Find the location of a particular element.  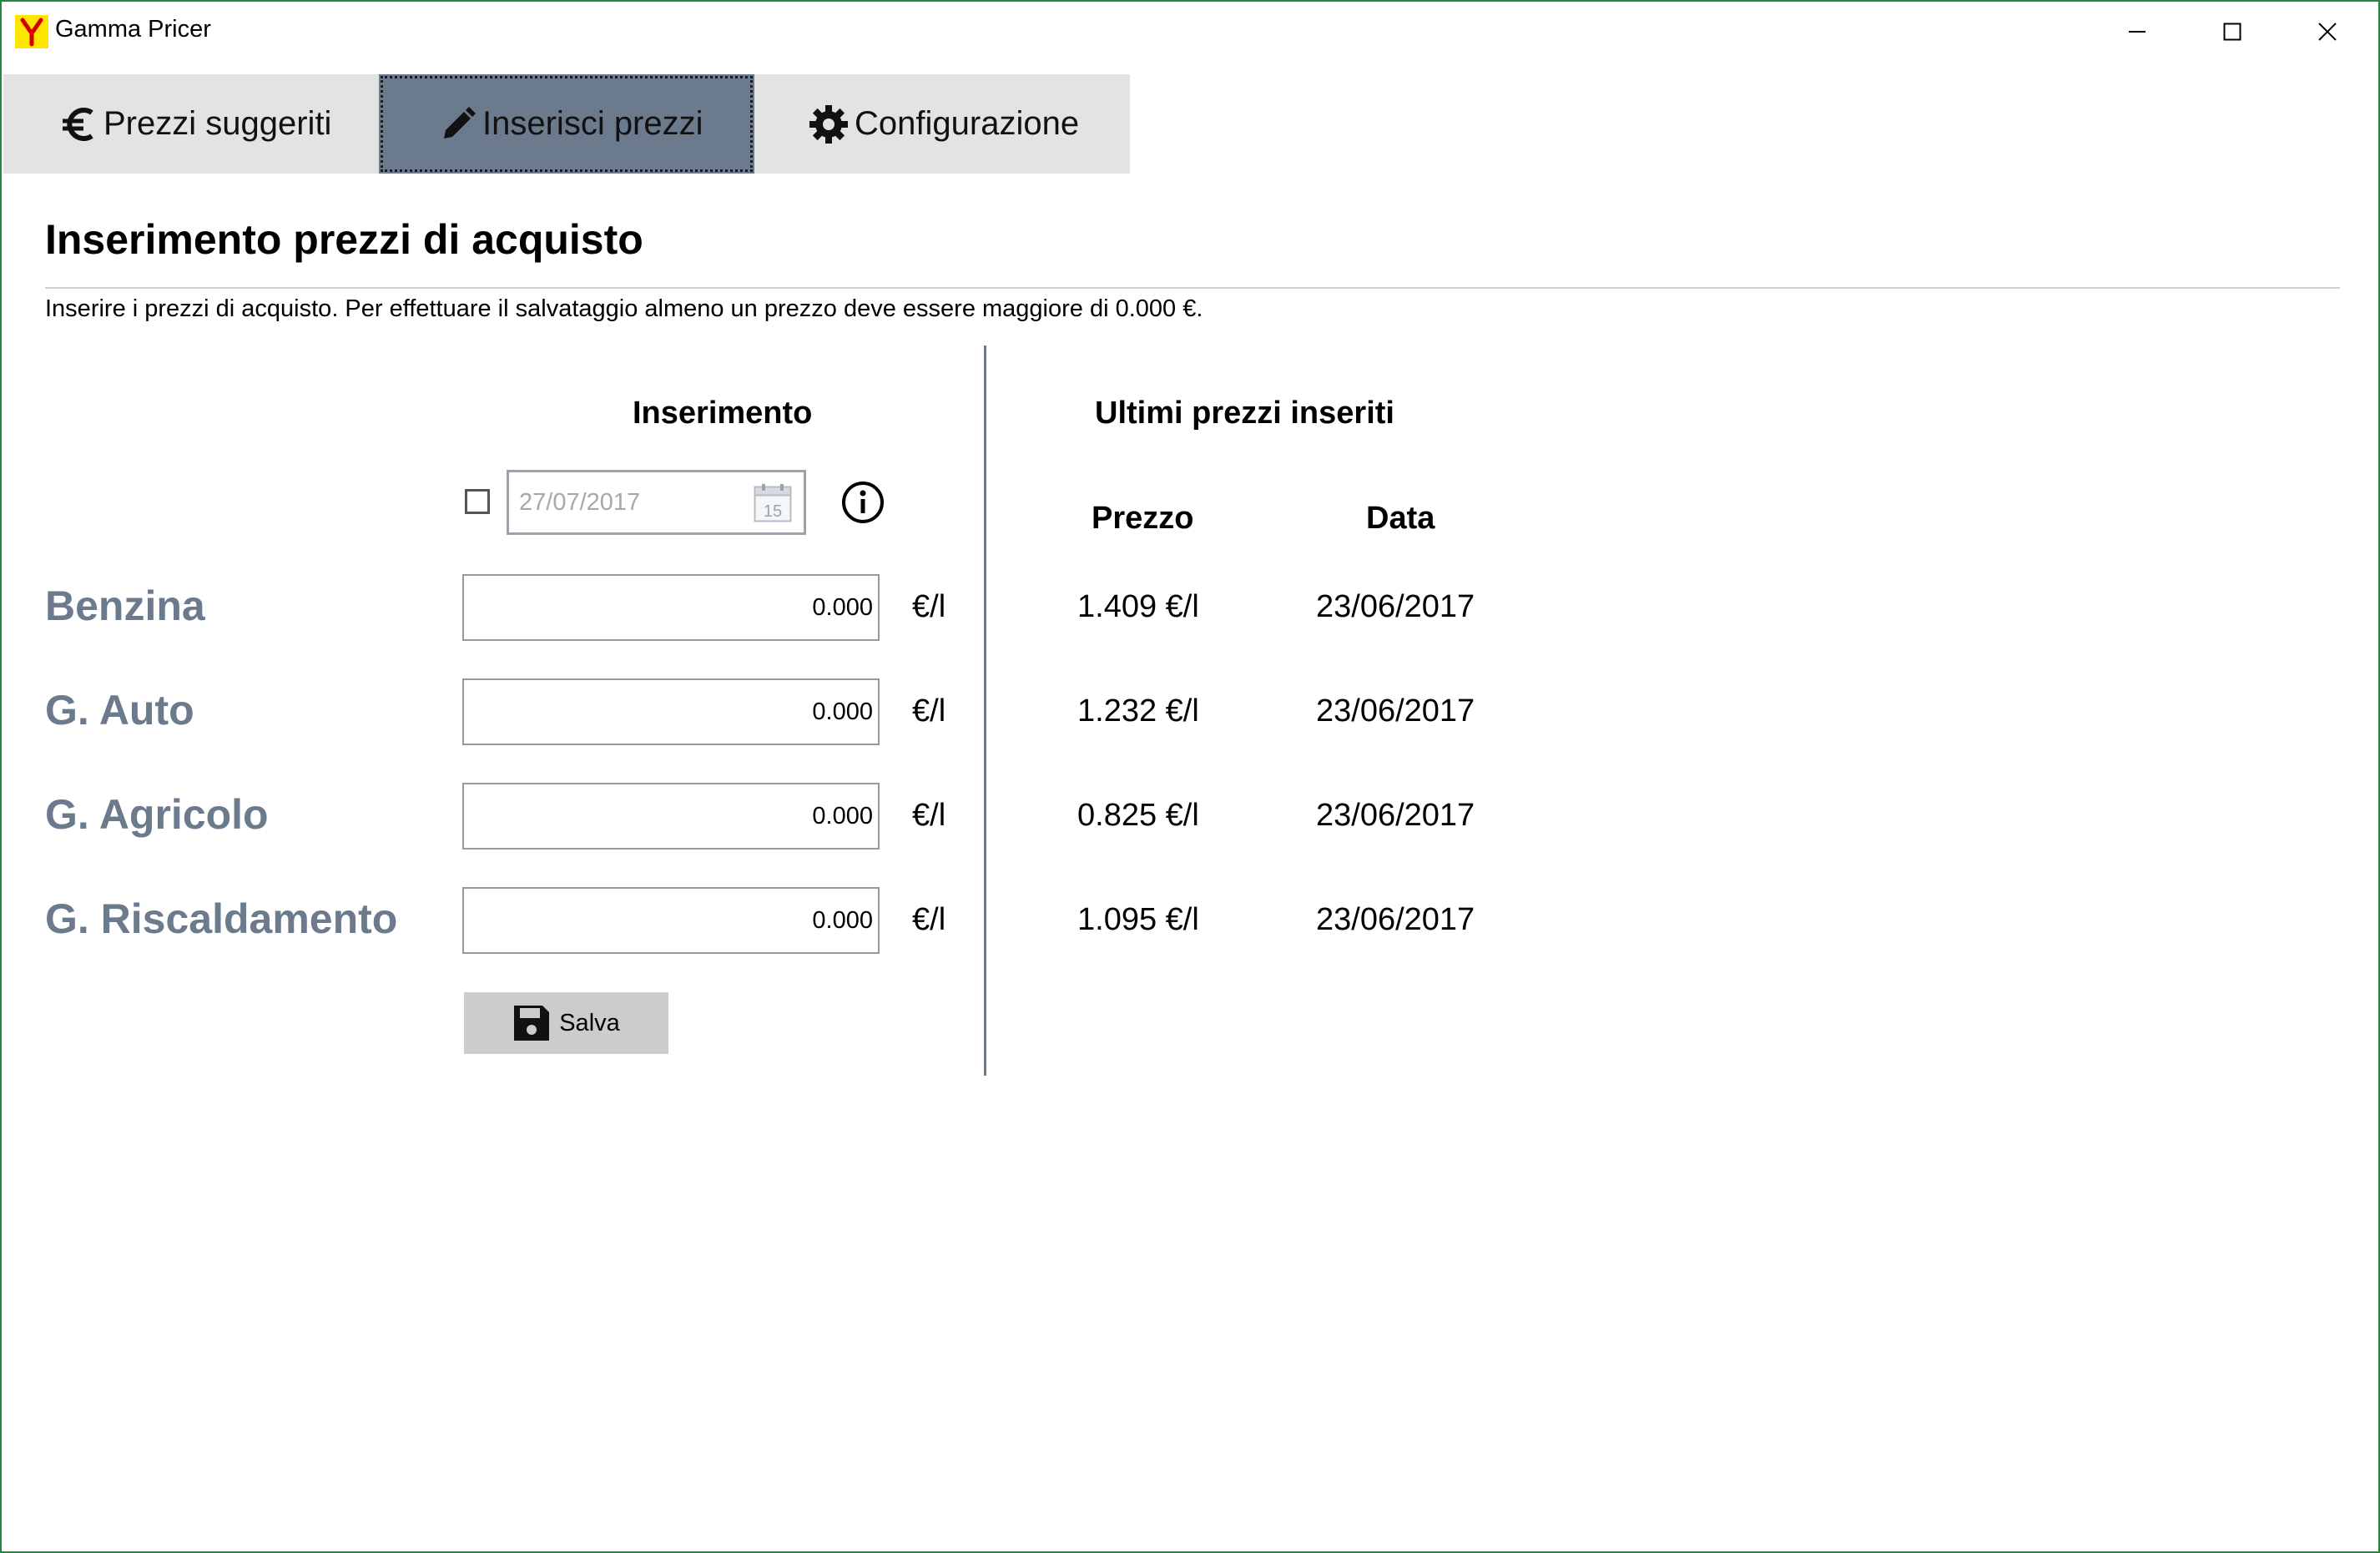

date-picker-value: 27/07/2017 is located at coordinates (580, 503).